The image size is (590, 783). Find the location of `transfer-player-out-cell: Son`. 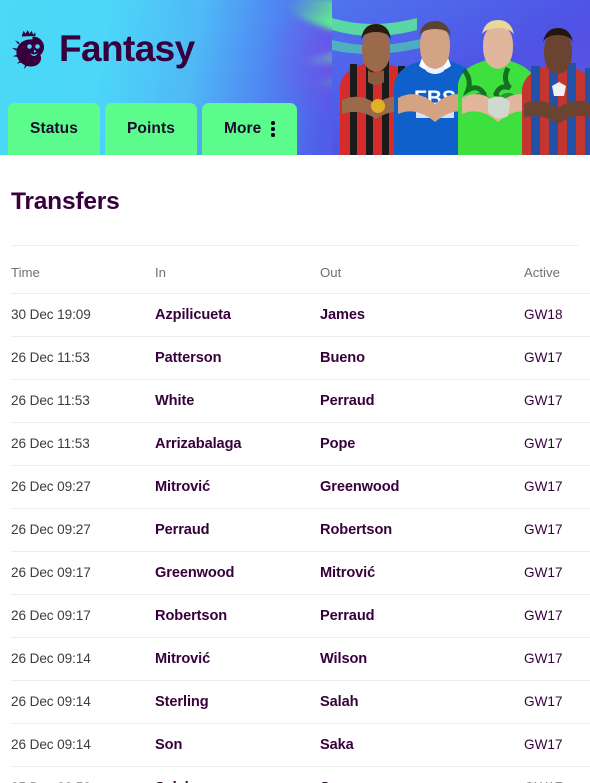

transfer-player-out-cell: Son is located at coordinates (422, 774).